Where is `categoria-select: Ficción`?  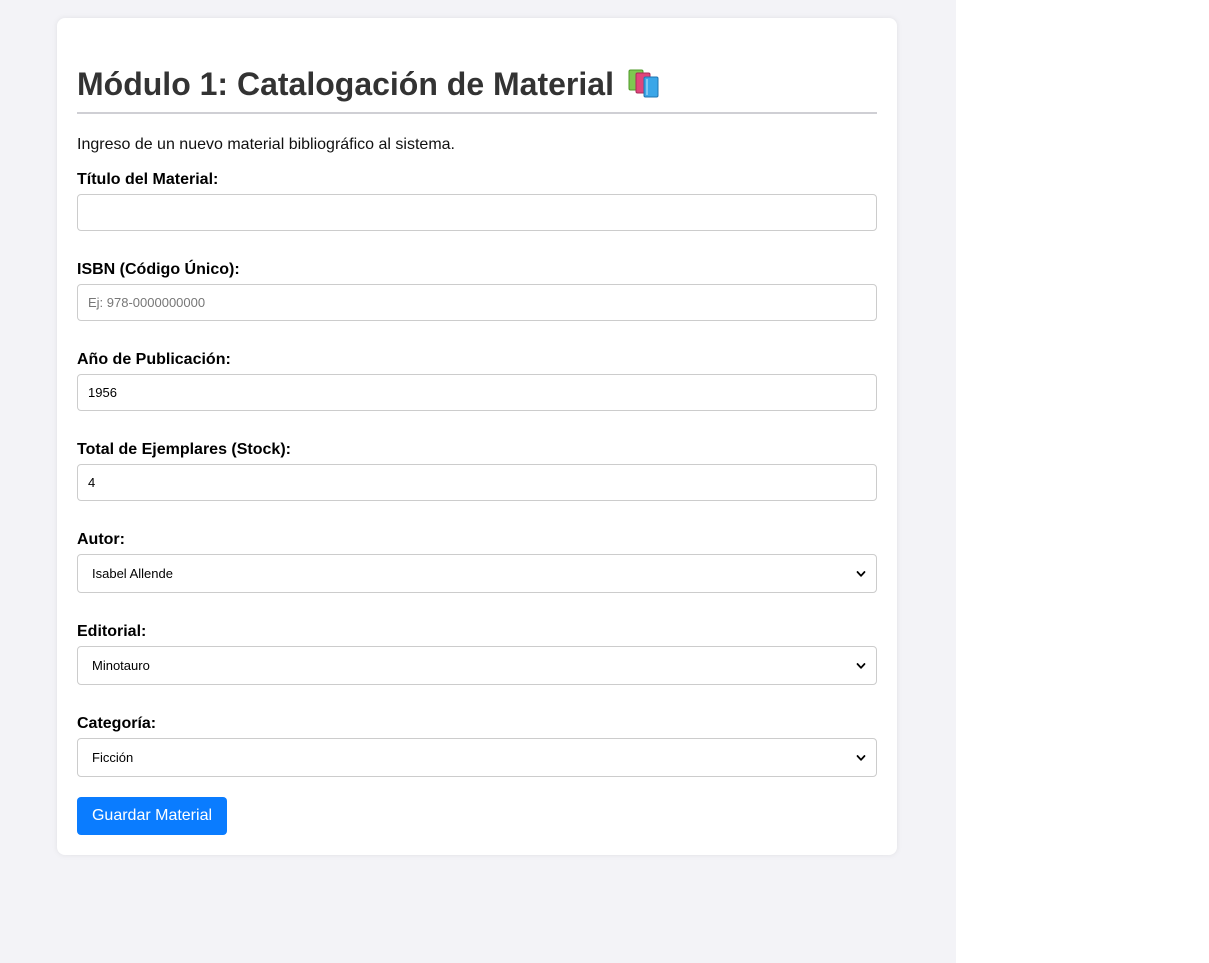
categoria-select: Ficción is located at coordinates (477, 757).